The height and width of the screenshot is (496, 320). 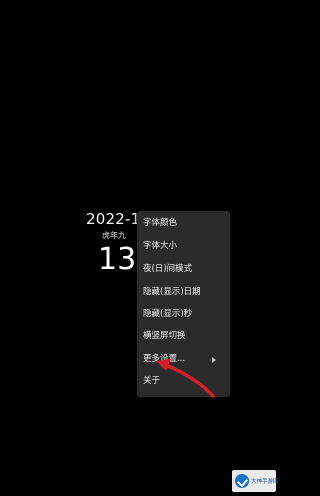 I want to click on menu-item-night-mode: 夜(日)间模式, so click(x=183, y=269).